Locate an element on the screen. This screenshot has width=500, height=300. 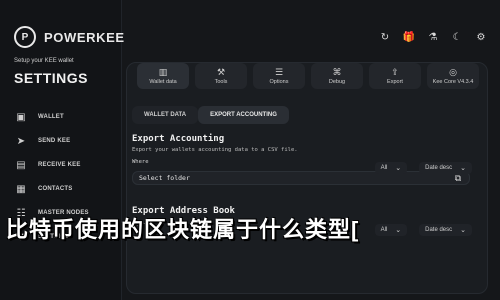
tab-kee-core: ◎ Kee Core V4.3.4 is located at coordinates (453, 76).